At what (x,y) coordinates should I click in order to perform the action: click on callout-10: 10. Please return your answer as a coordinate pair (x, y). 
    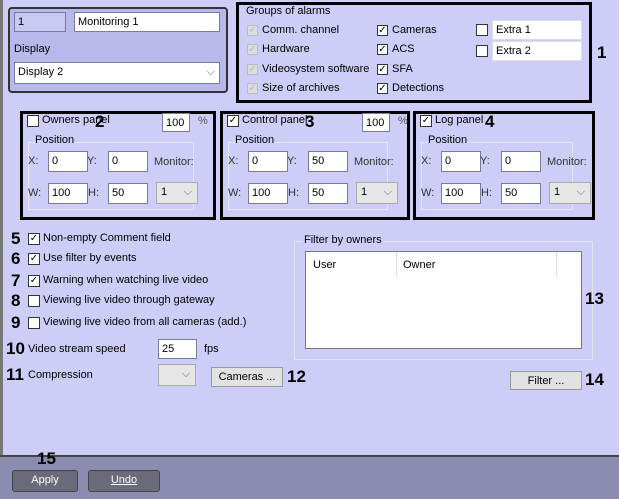
    Looking at the image, I should click on (15, 348).